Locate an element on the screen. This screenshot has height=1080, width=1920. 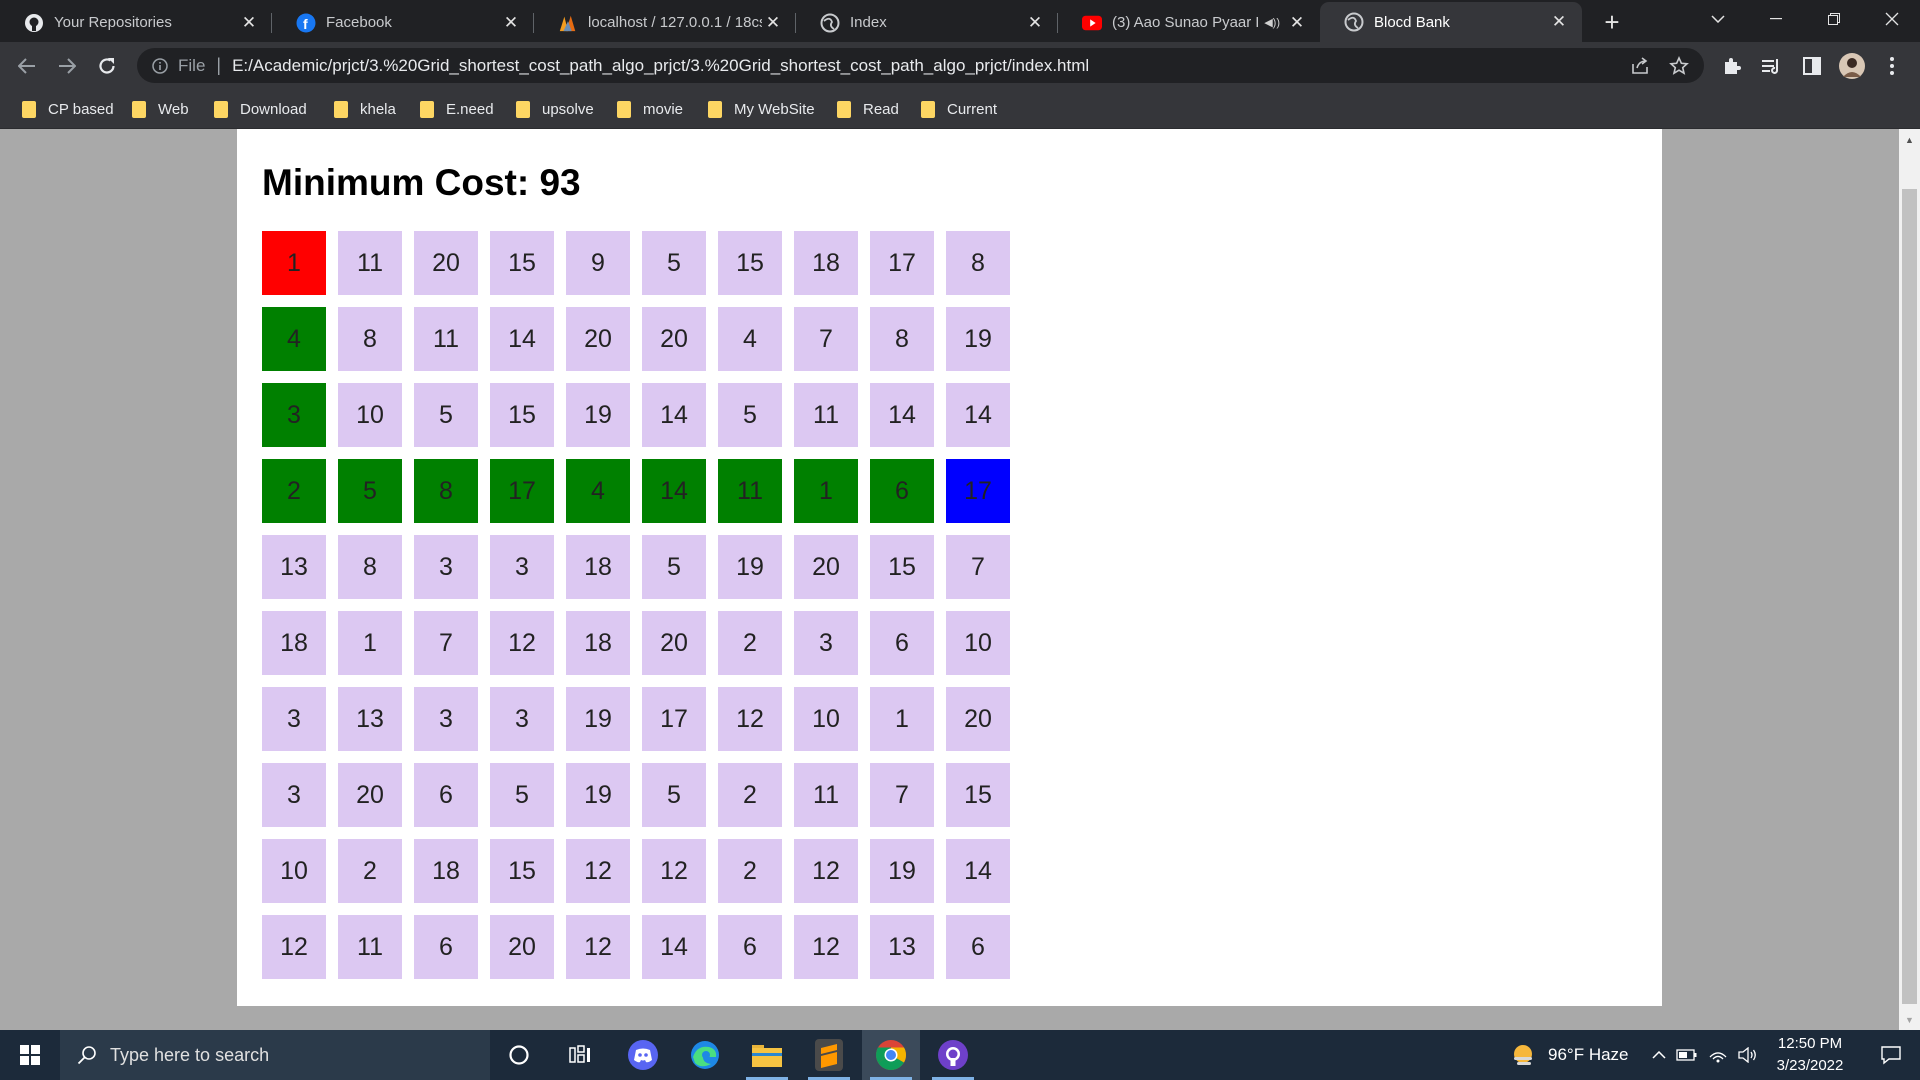
speaker-icon: ◀)) is located at coordinates (1272, 22).